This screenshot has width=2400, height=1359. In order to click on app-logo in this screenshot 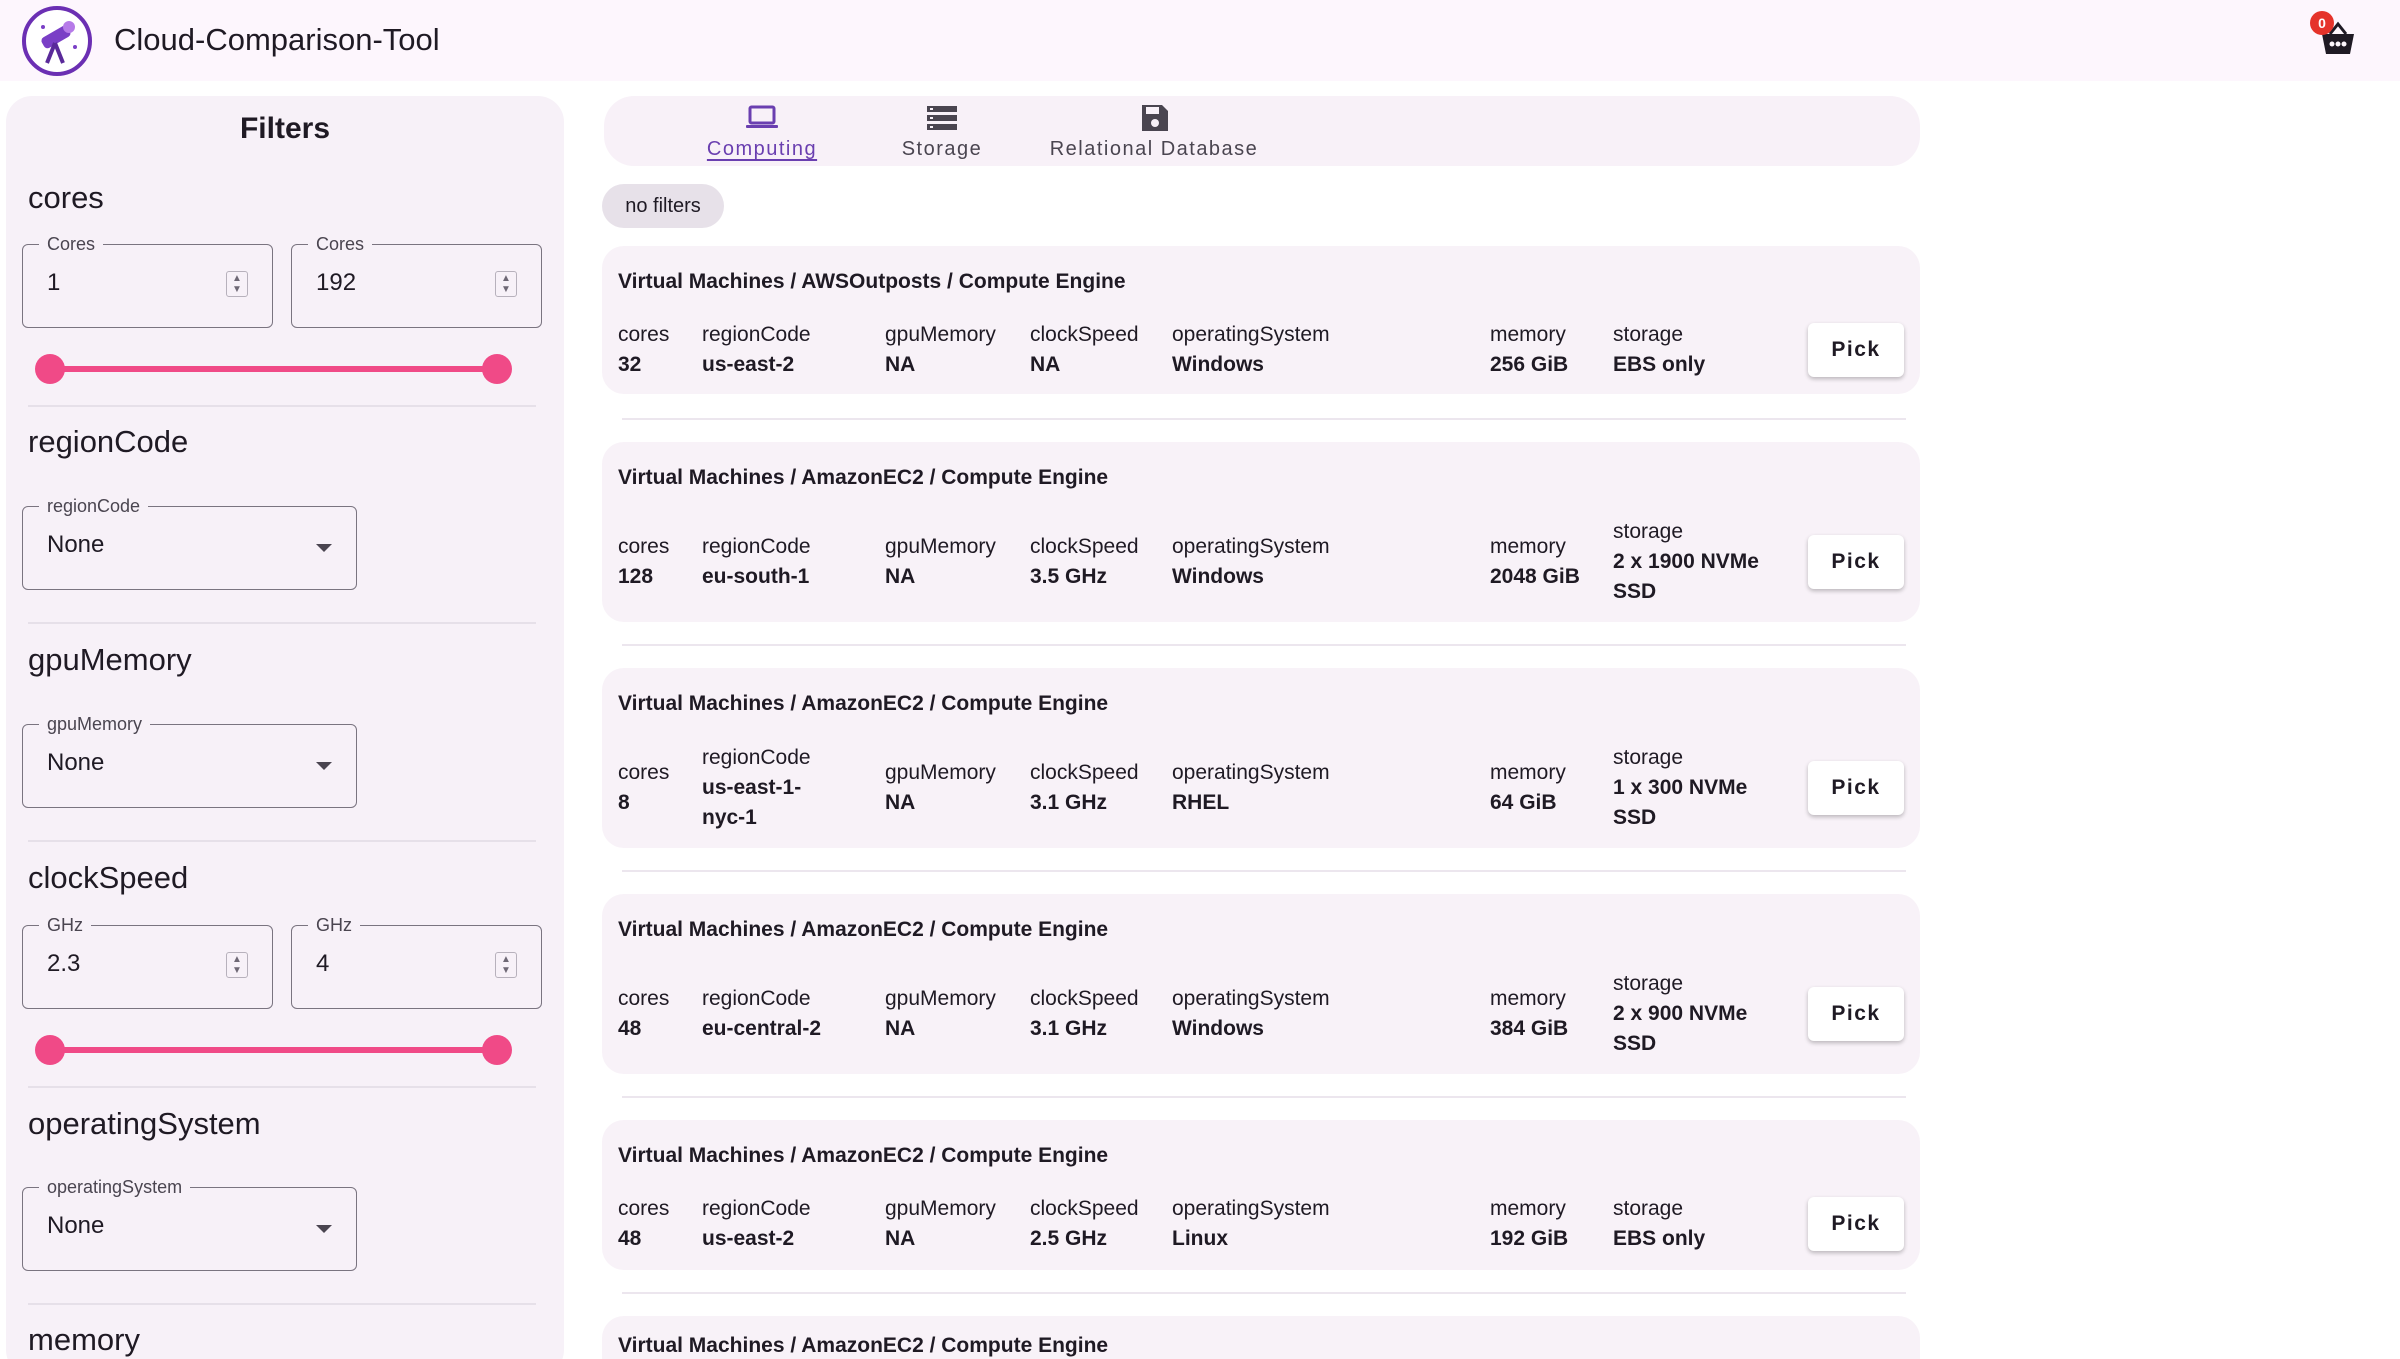, I will do `click(57, 41)`.